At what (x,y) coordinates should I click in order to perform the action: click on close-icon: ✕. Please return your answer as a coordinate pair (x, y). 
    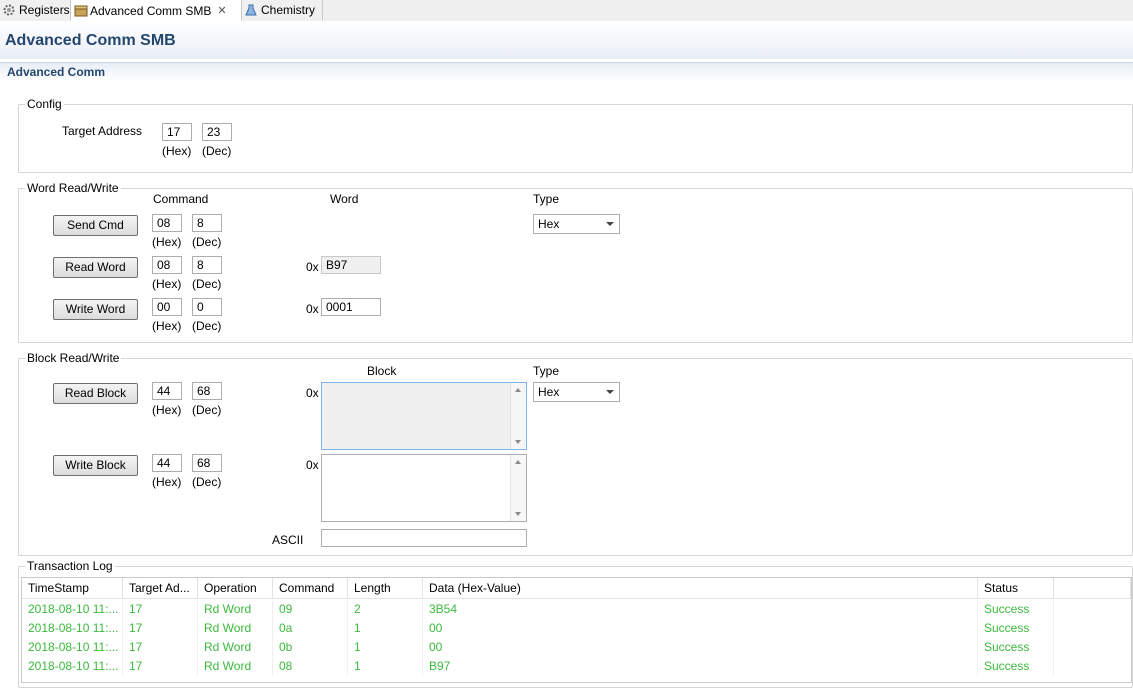
    Looking at the image, I should click on (221, 10).